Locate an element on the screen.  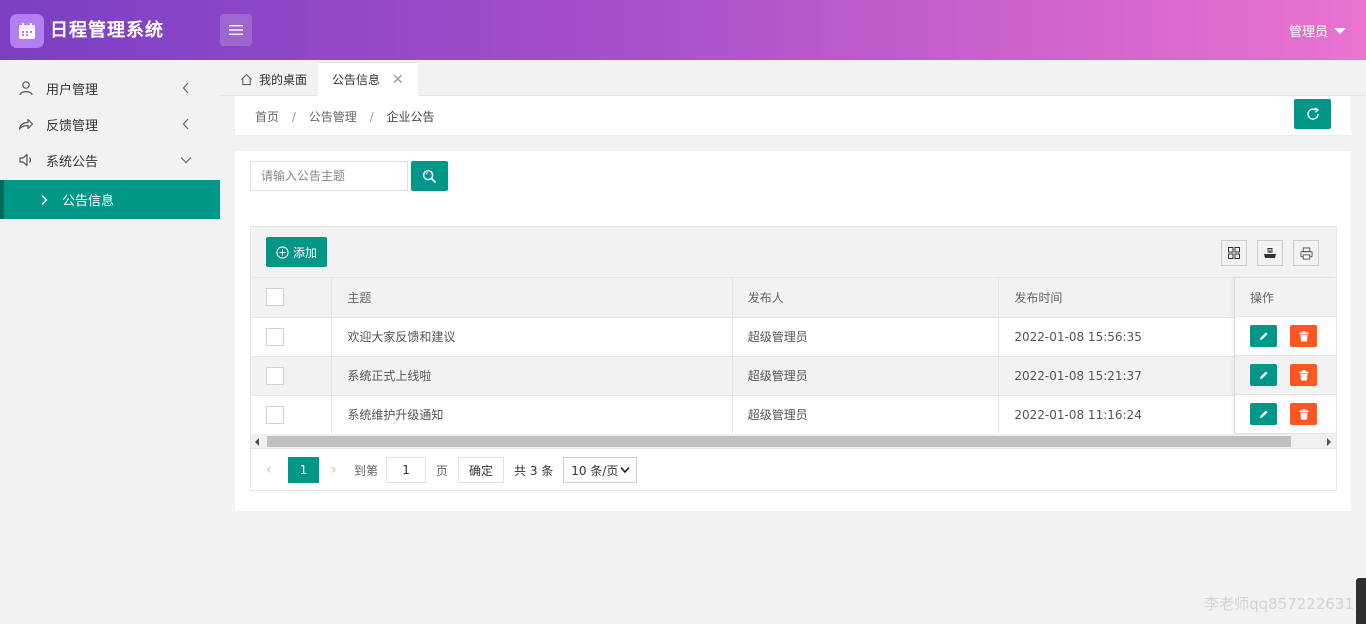
add-button: 添加 is located at coordinates (296, 252).